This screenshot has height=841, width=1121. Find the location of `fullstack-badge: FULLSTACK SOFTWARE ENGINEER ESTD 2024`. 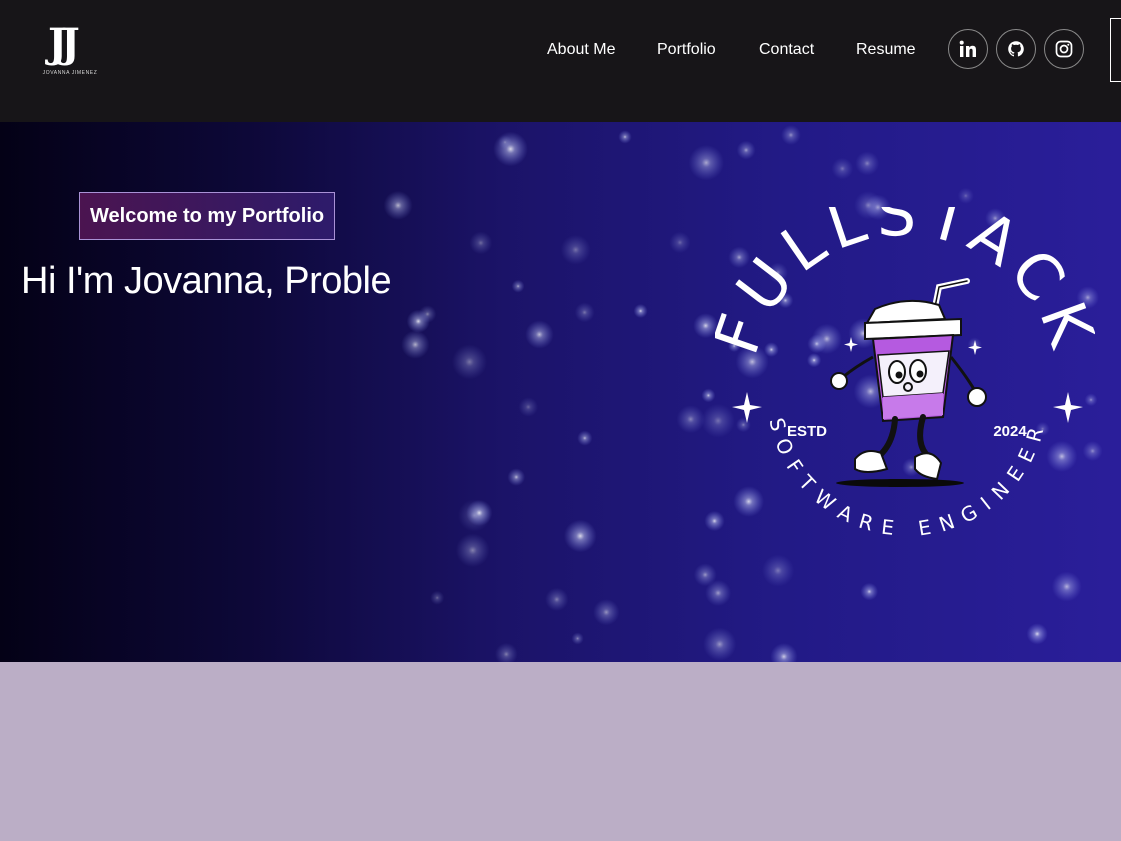

fullstack-badge: FULLSTACK SOFTWARE ENGINEER ESTD 2024 is located at coordinates (905, 374).